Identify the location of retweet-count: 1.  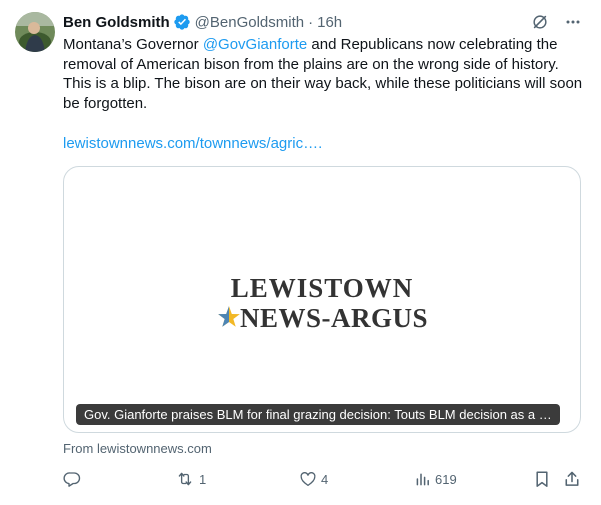
(203, 479).